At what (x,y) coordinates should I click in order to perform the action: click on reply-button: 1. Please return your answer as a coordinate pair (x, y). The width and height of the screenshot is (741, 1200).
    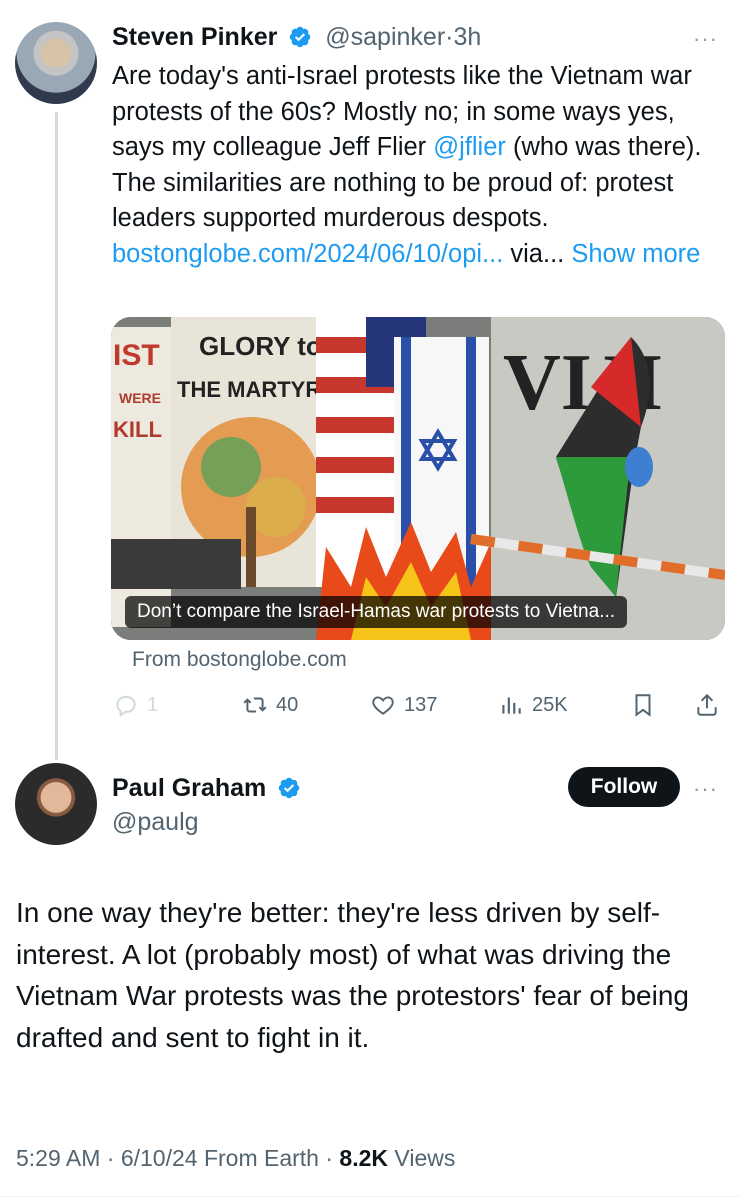
    Looking at the image, I should click on (135, 705).